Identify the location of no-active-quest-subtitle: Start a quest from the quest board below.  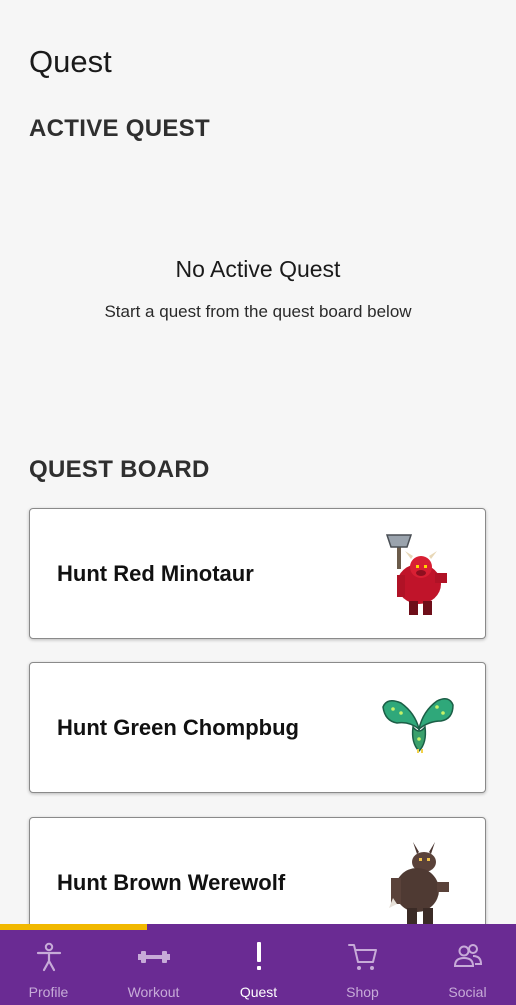
(258, 311).